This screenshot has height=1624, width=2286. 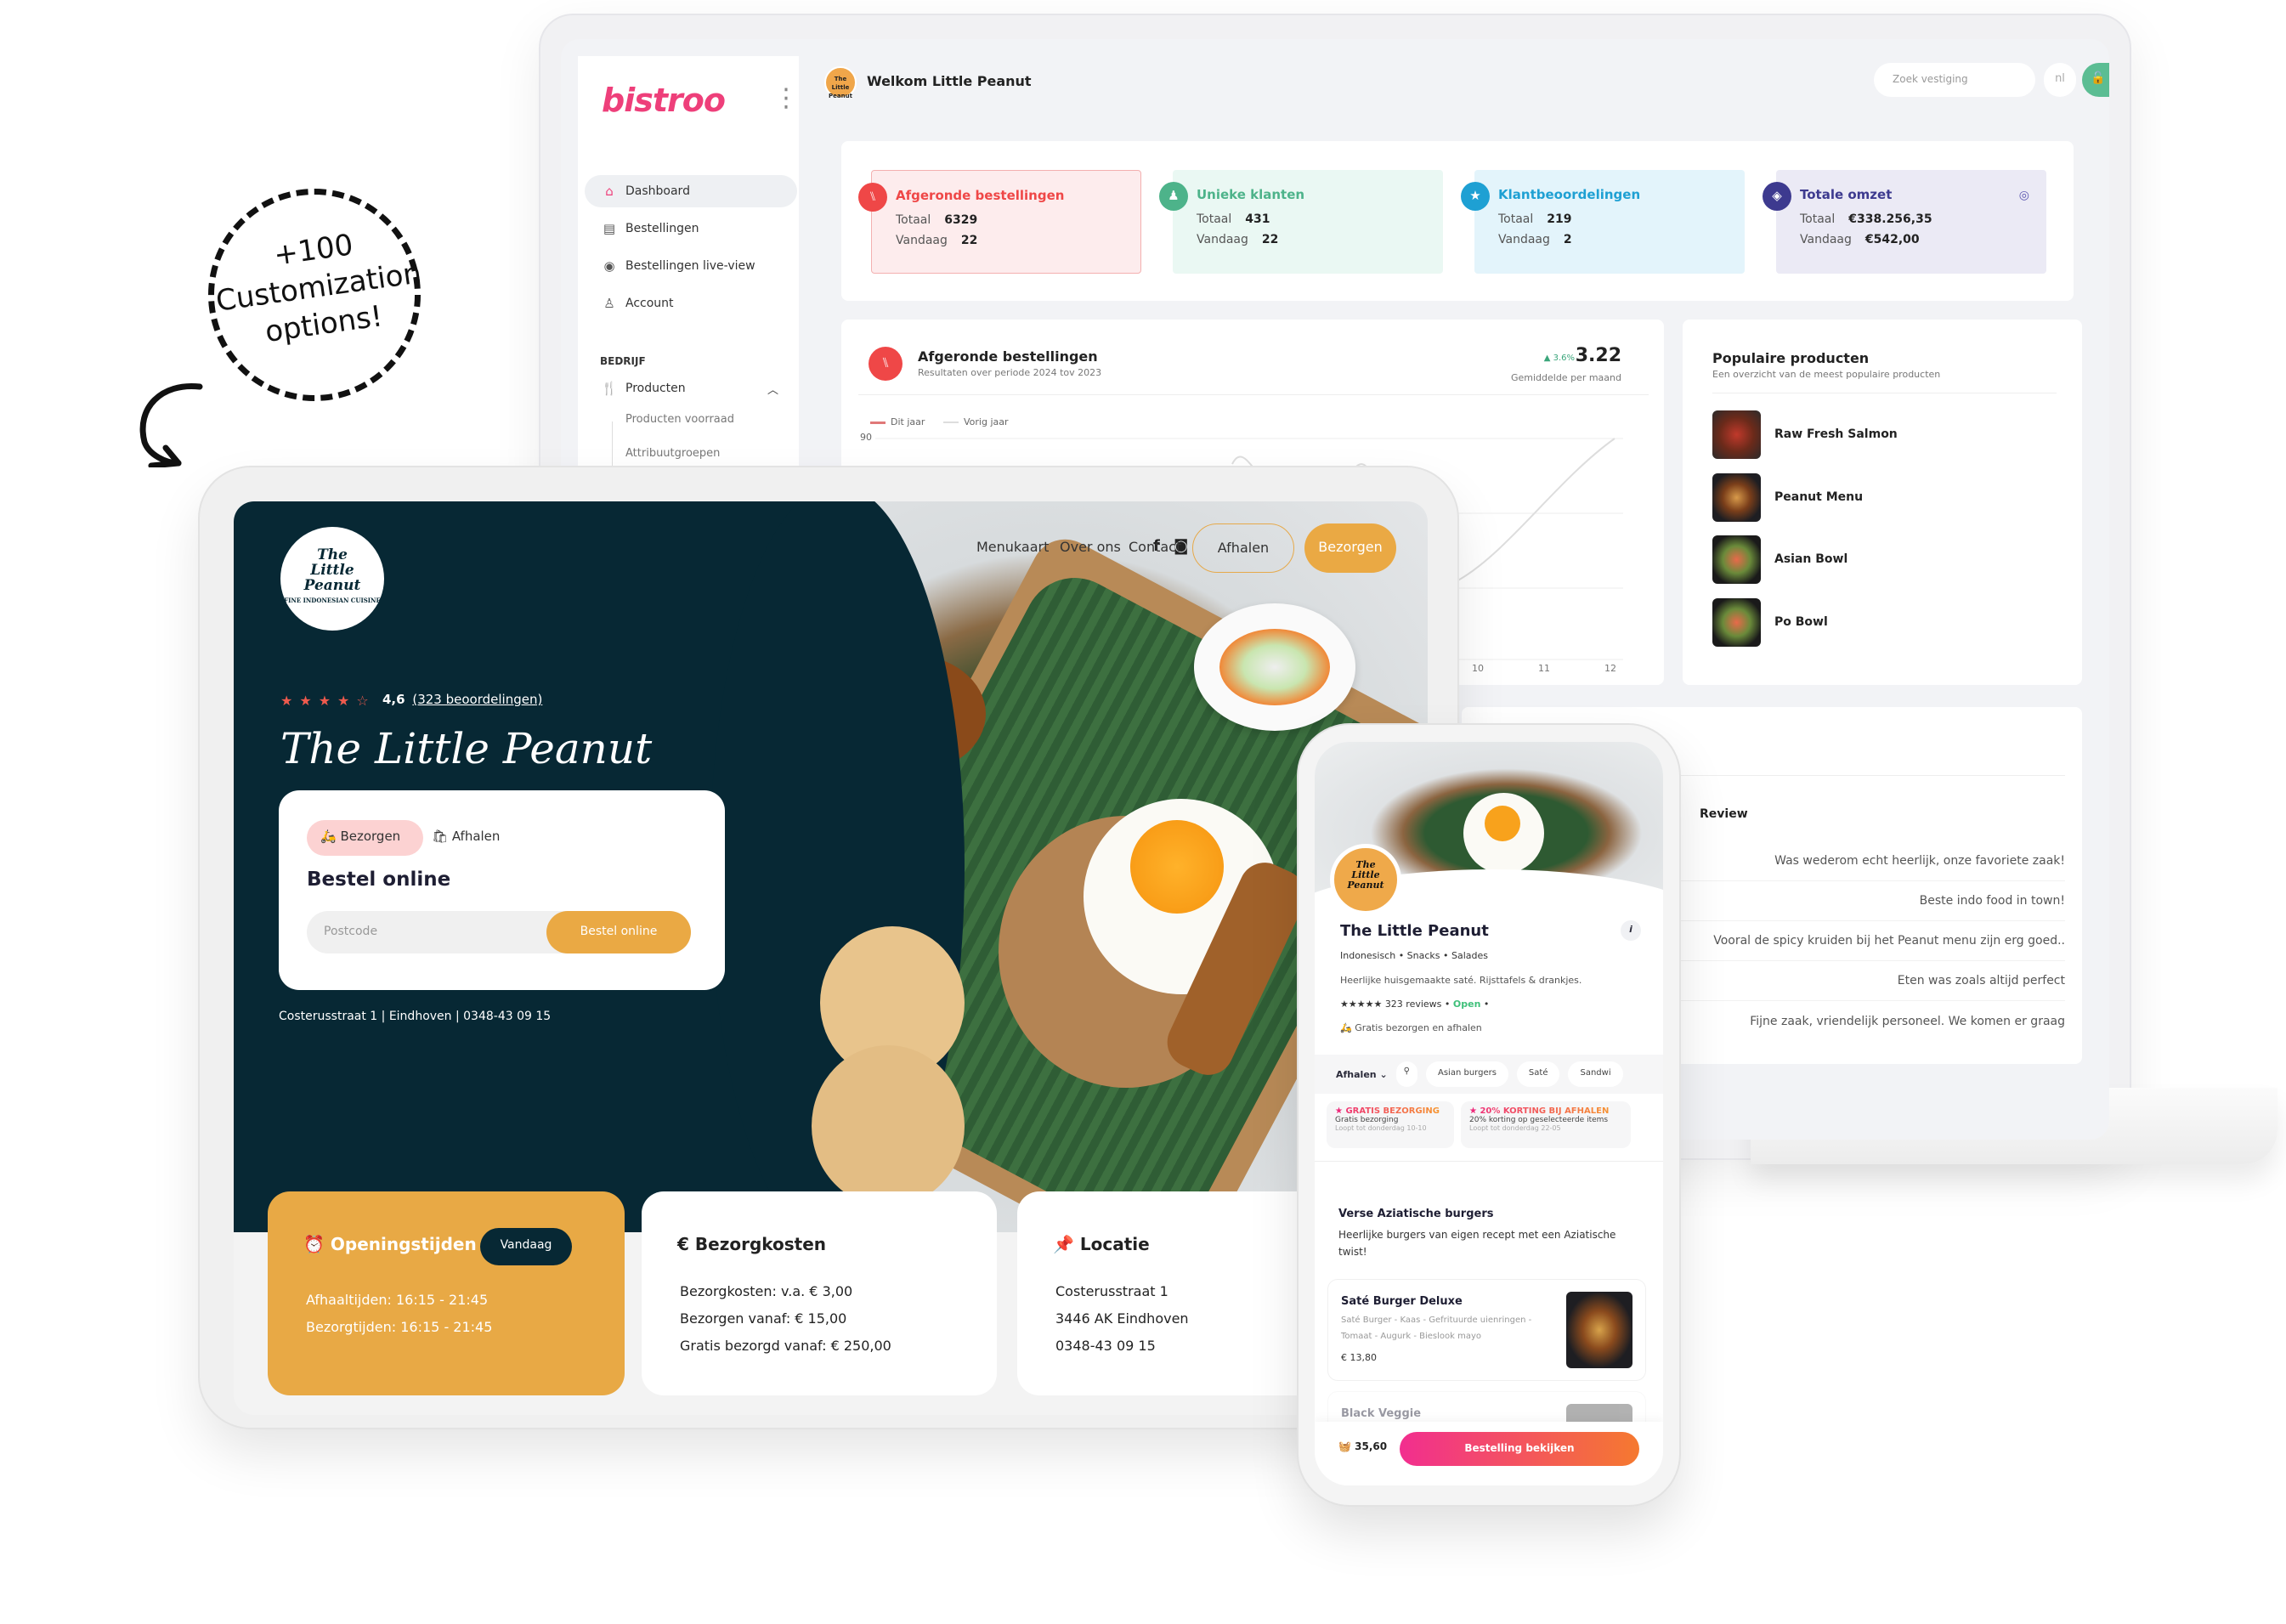 I want to click on stat-card-klantbeoordelingen: ★ Klantbeoordelingen Totaal 219 Vandaag 2, so click(x=1603, y=222).